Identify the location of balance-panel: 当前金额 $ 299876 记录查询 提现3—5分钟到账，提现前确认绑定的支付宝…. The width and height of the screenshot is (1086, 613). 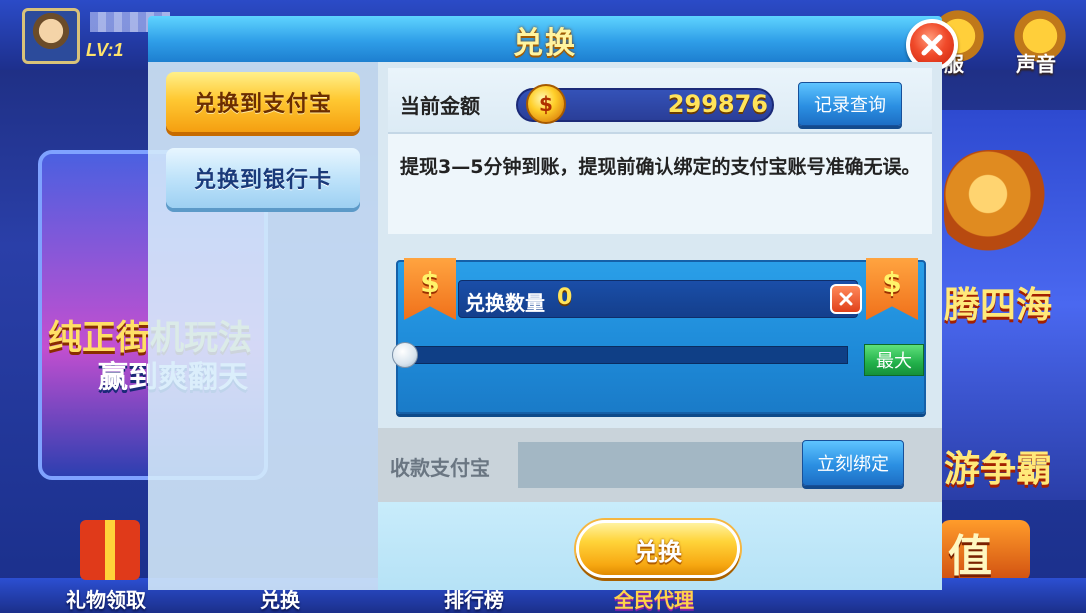
(660, 151).